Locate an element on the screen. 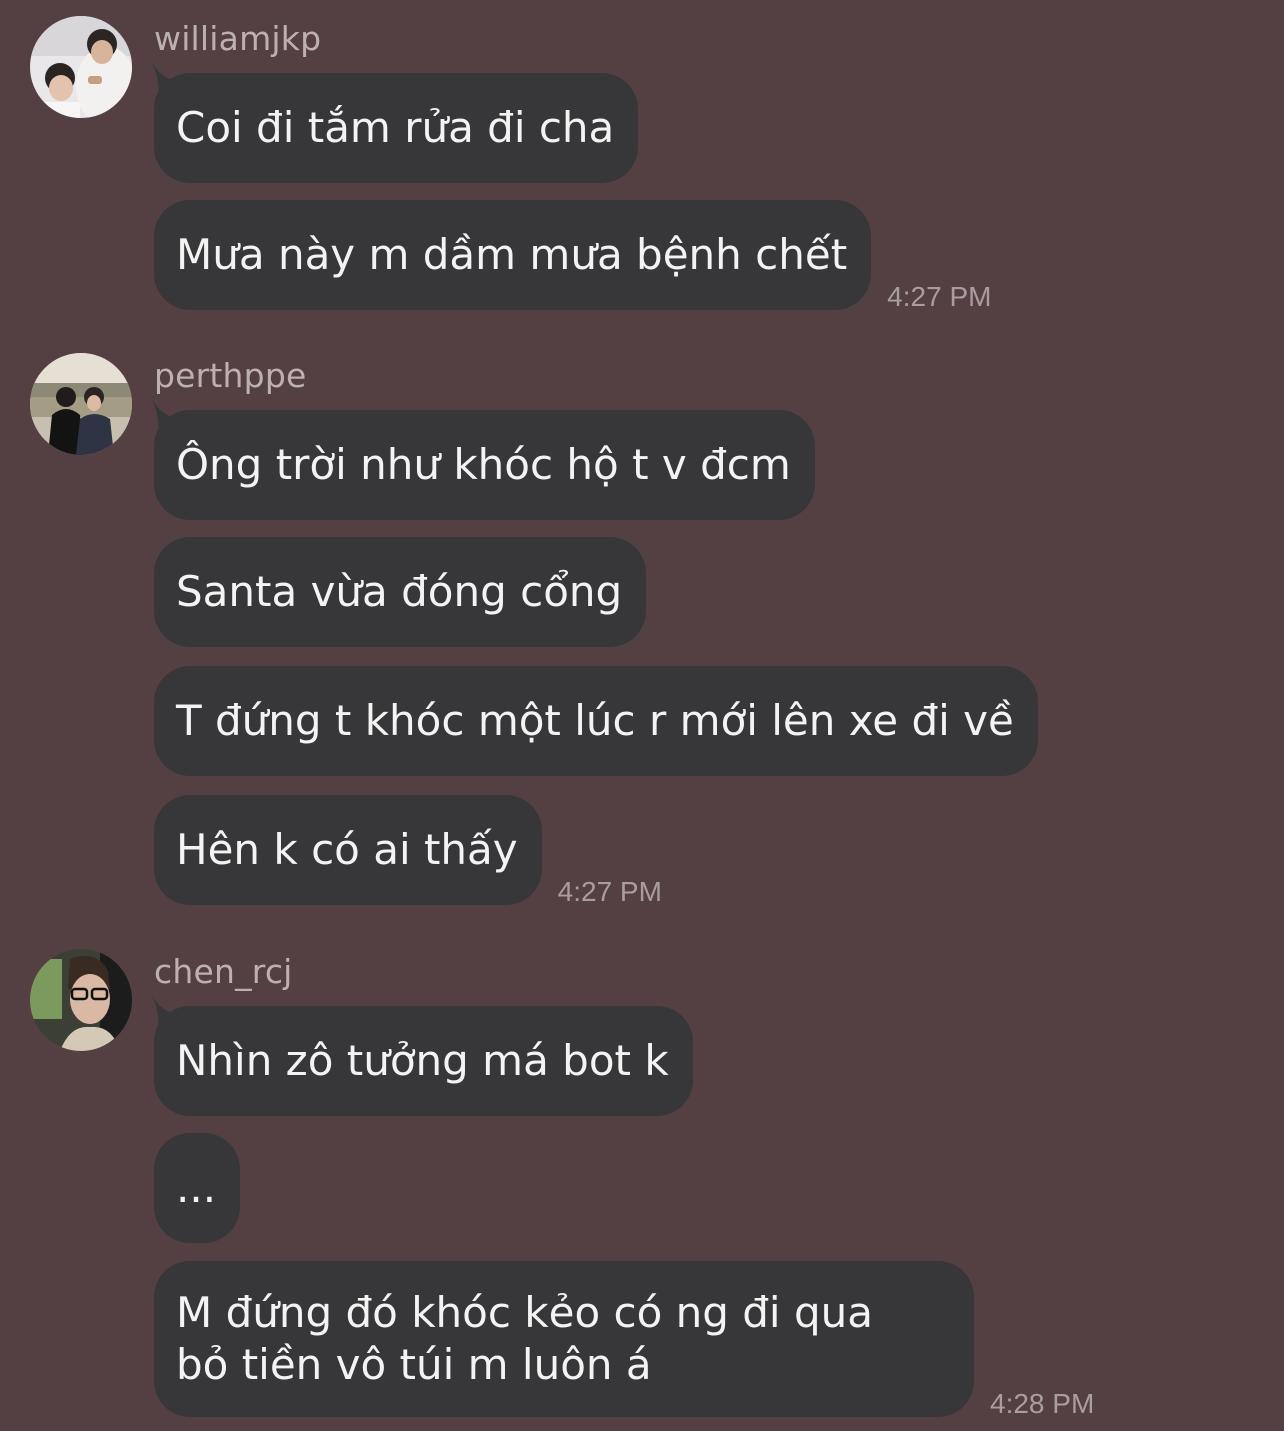  avatar-williamjkp is located at coordinates (81, 67).